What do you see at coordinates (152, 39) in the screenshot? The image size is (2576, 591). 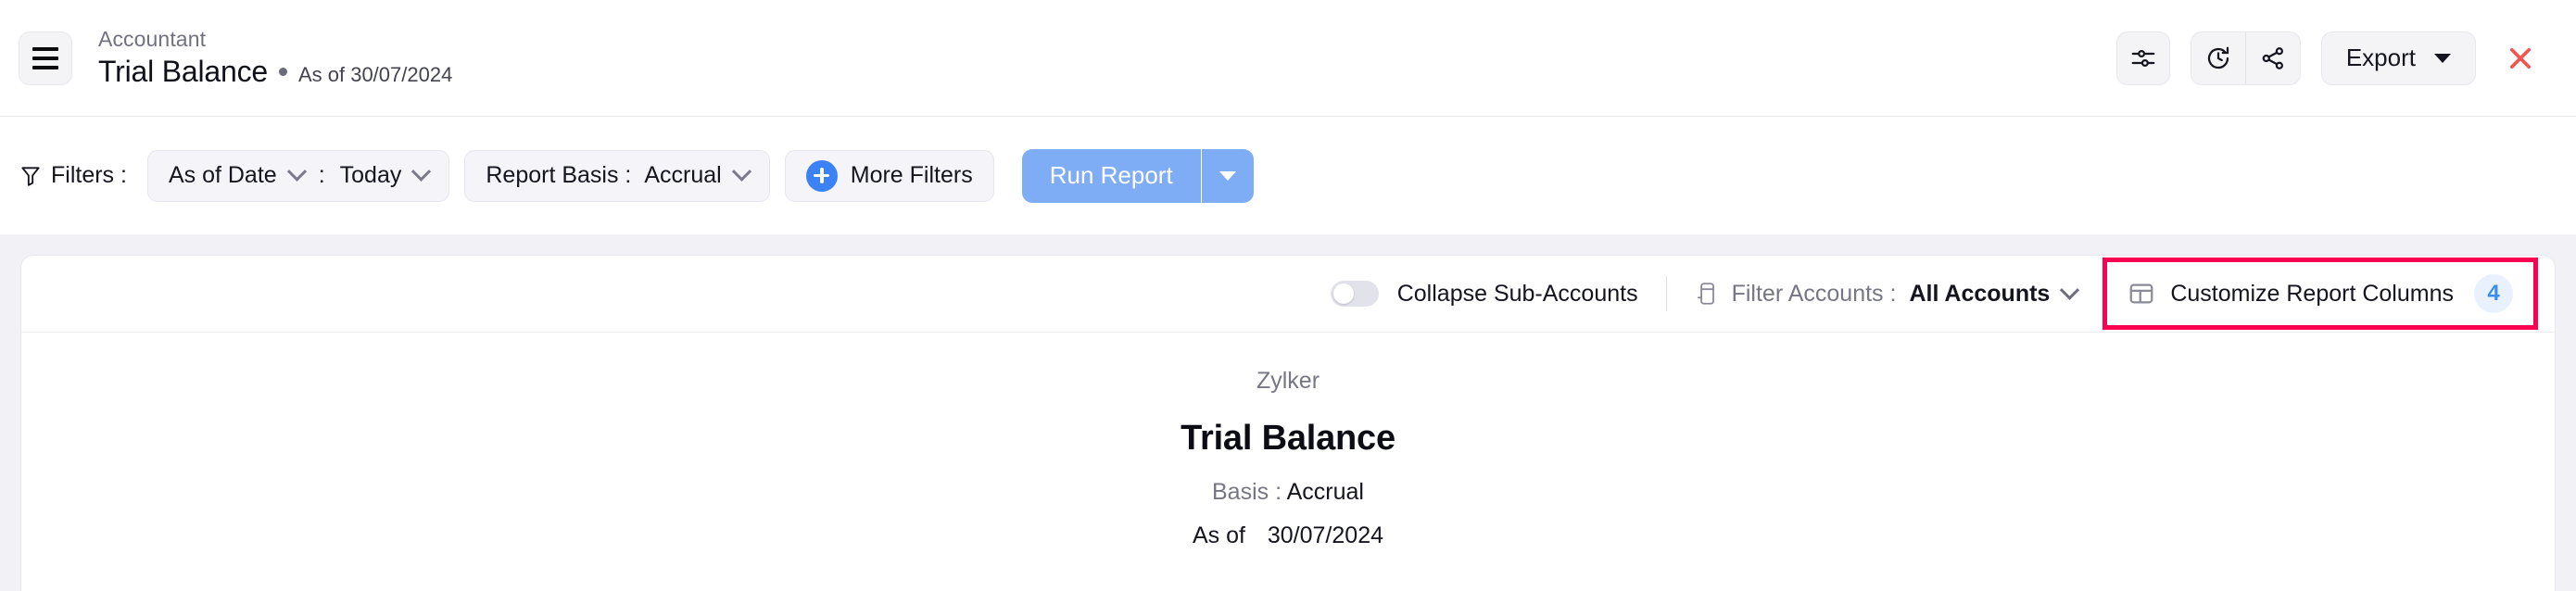 I see `breadcrumb: Accountant` at bounding box center [152, 39].